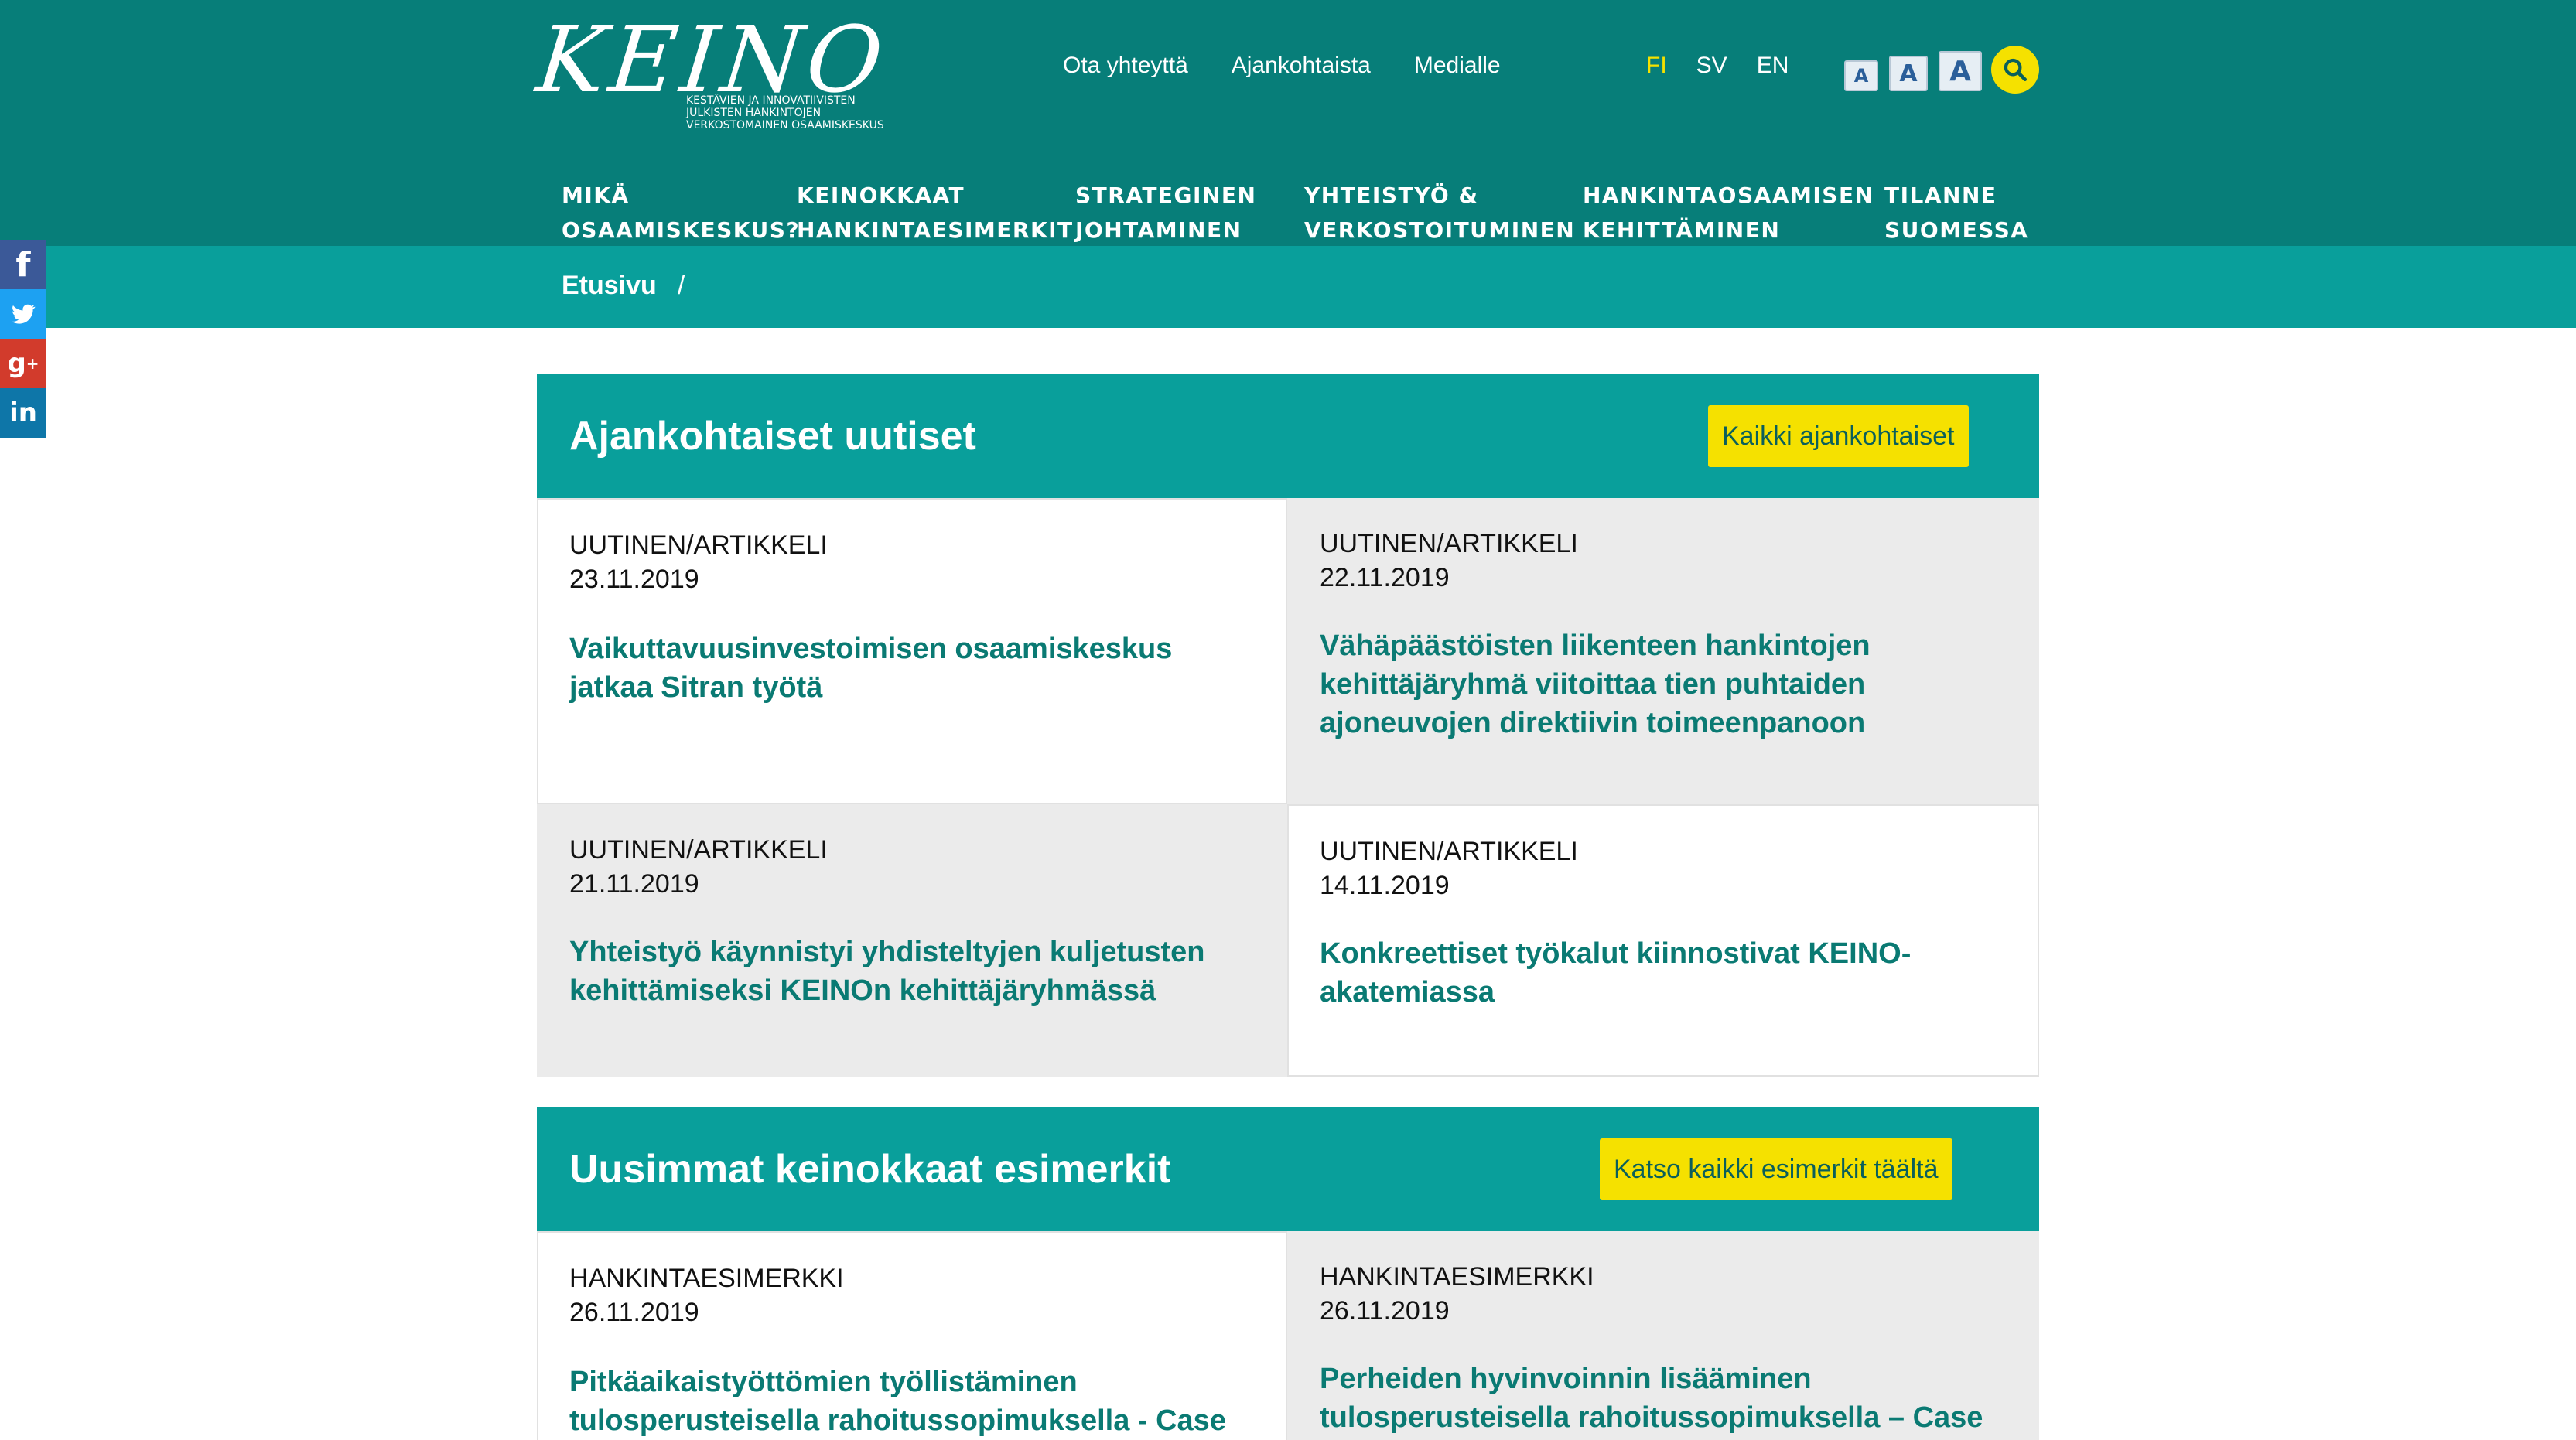 This screenshot has width=2576, height=1440. I want to click on font-size-controls: A A A, so click(1913, 71).